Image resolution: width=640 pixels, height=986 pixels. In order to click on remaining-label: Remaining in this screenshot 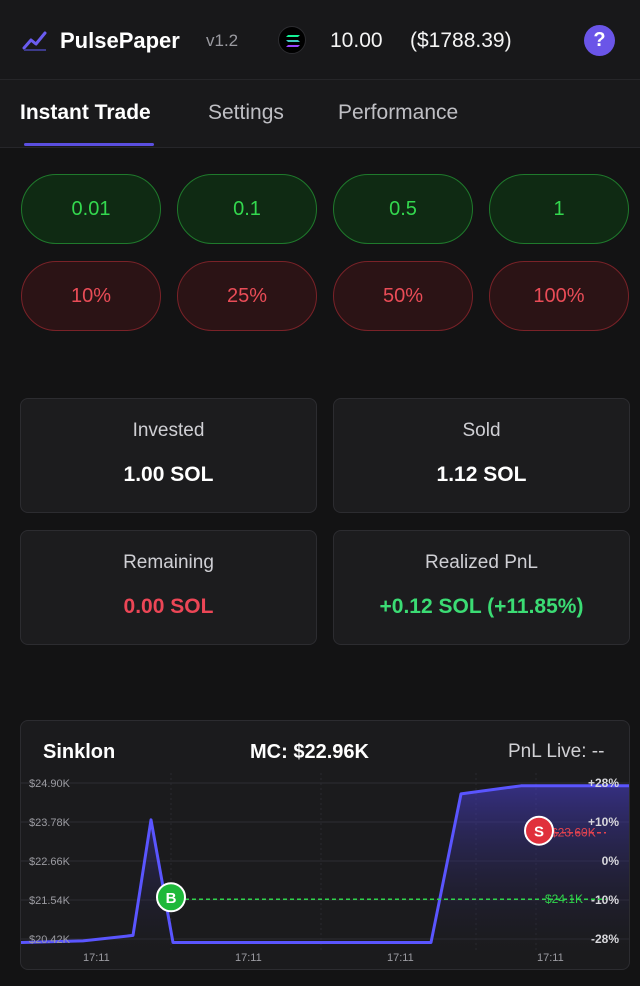, I will do `click(168, 562)`.